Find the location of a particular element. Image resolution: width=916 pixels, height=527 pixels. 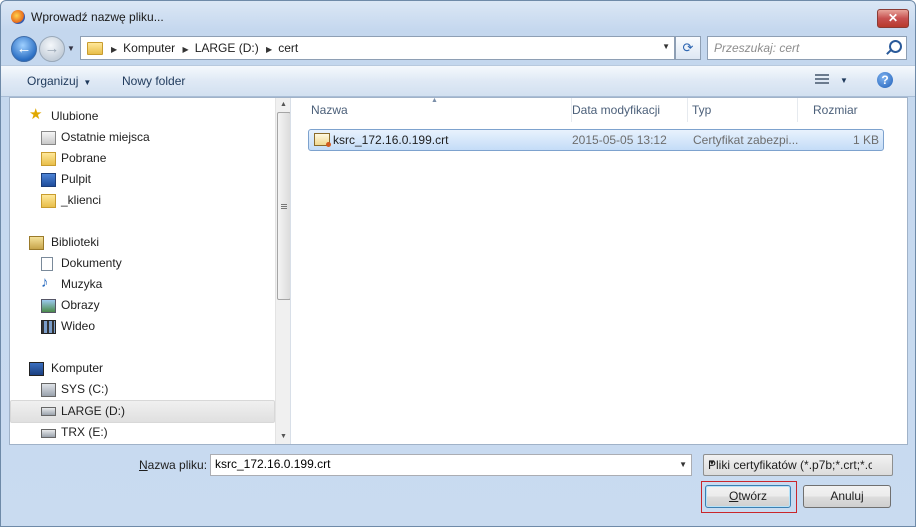

view-options-icon is located at coordinates (822, 80).